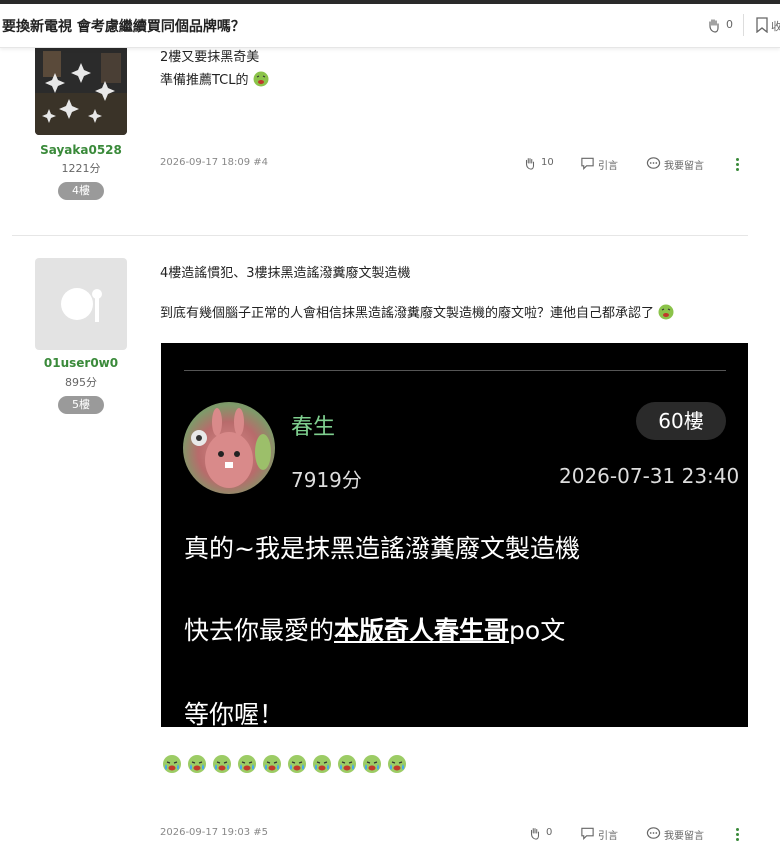  What do you see at coordinates (81, 191) in the screenshot?
I see `floor-badge: 4樓` at bounding box center [81, 191].